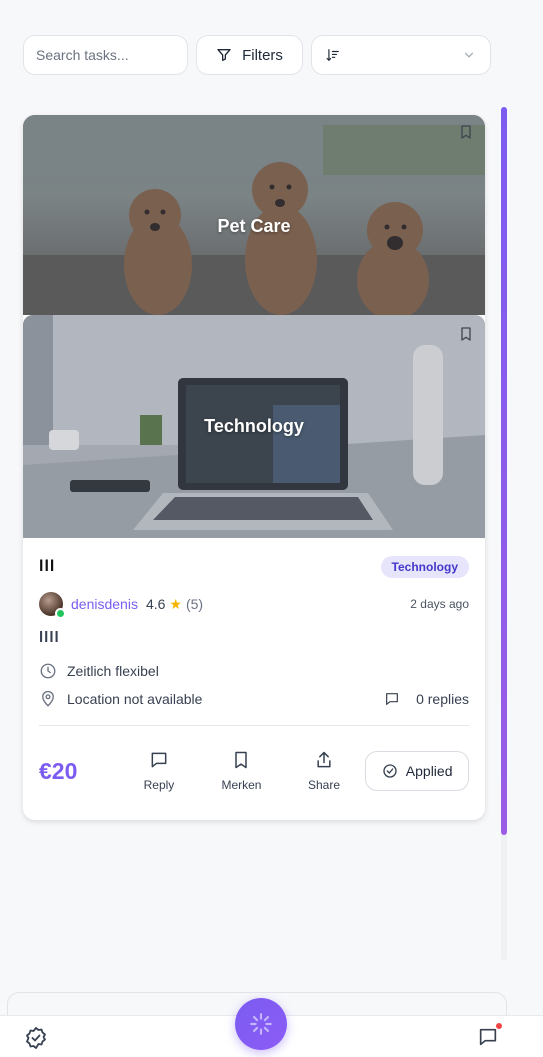 The width and height of the screenshot is (543, 1057). What do you see at coordinates (58, 770) in the screenshot?
I see `task-price: €20` at bounding box center [58, 770].